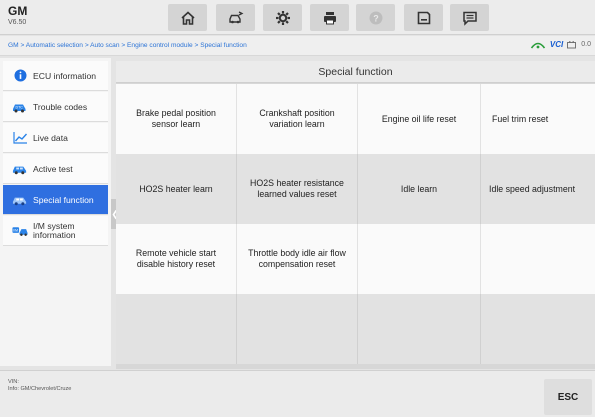 This screenshot has height=417, width=595. I want to click on home-button, so click(187, 17).